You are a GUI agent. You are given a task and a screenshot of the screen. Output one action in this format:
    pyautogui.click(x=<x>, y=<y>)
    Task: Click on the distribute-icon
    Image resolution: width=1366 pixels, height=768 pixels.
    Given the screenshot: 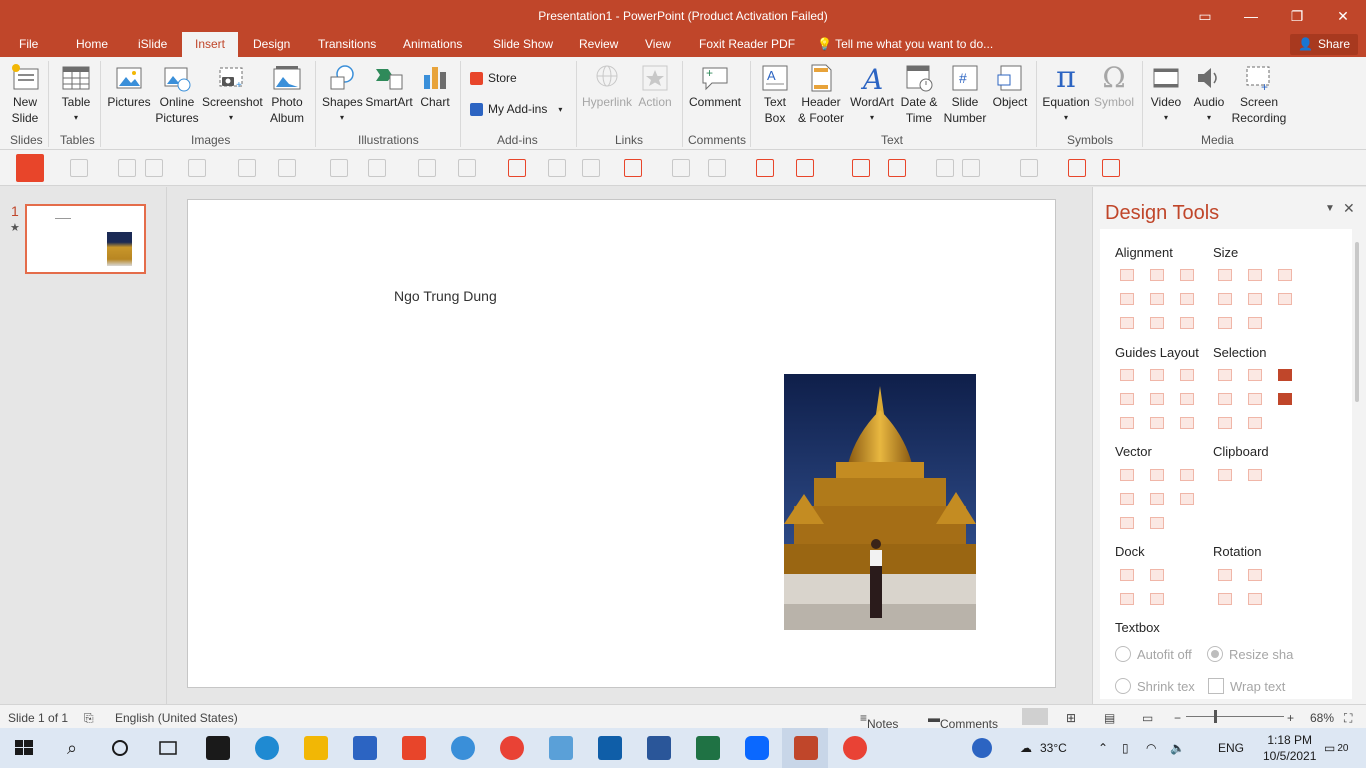 What is the action you would take?
    pyautogui.click(x=1127, y=323)
    